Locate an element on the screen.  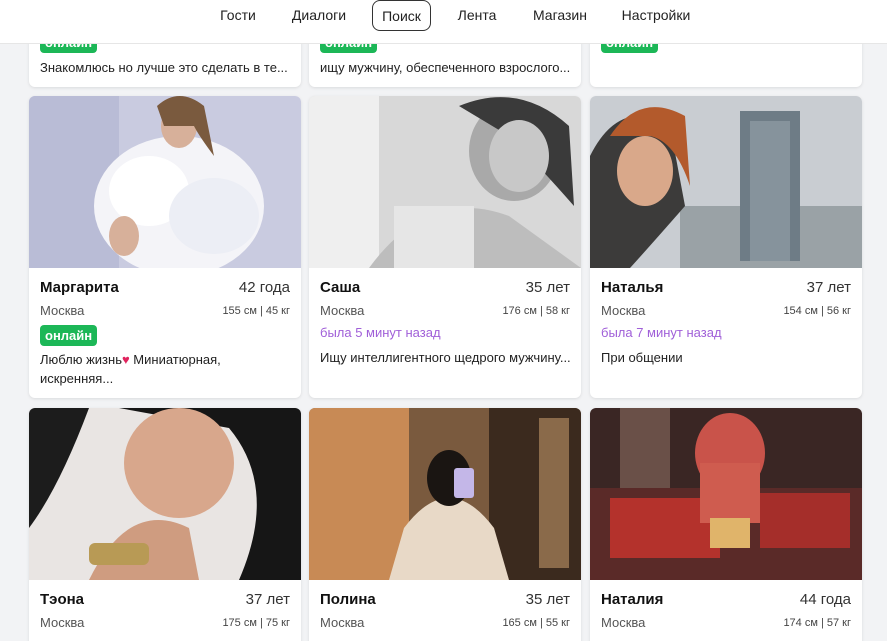
profile-card: Наталия 44 года Москва 174 см | 57 кг is located at coordinates (726, 524).